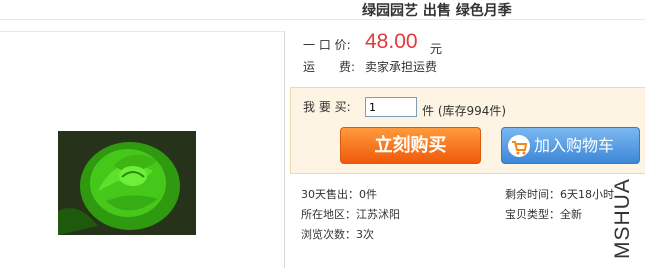  Describe the element at coordinates (543, 214) in the screenshot. I see `item-type: 宝贝类型：全新` at that location.